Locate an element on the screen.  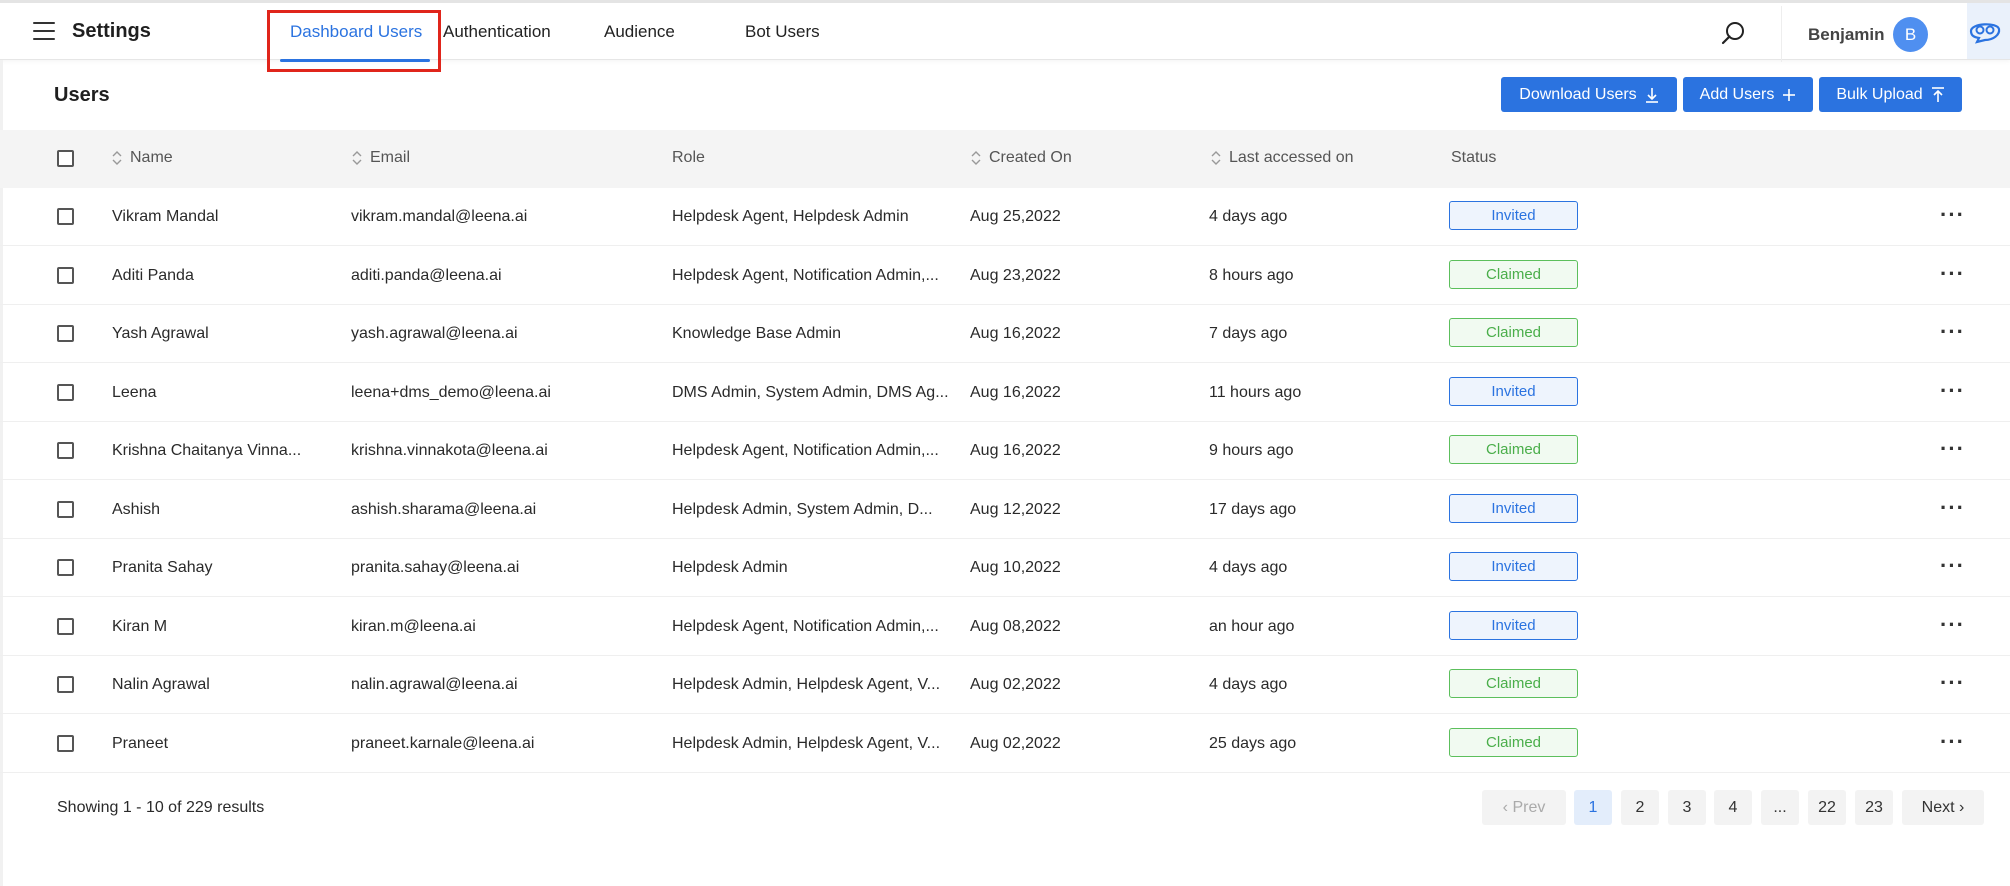
user-email-cell: praneet.karnale@leena.ai is located at coordinates (443, 743).